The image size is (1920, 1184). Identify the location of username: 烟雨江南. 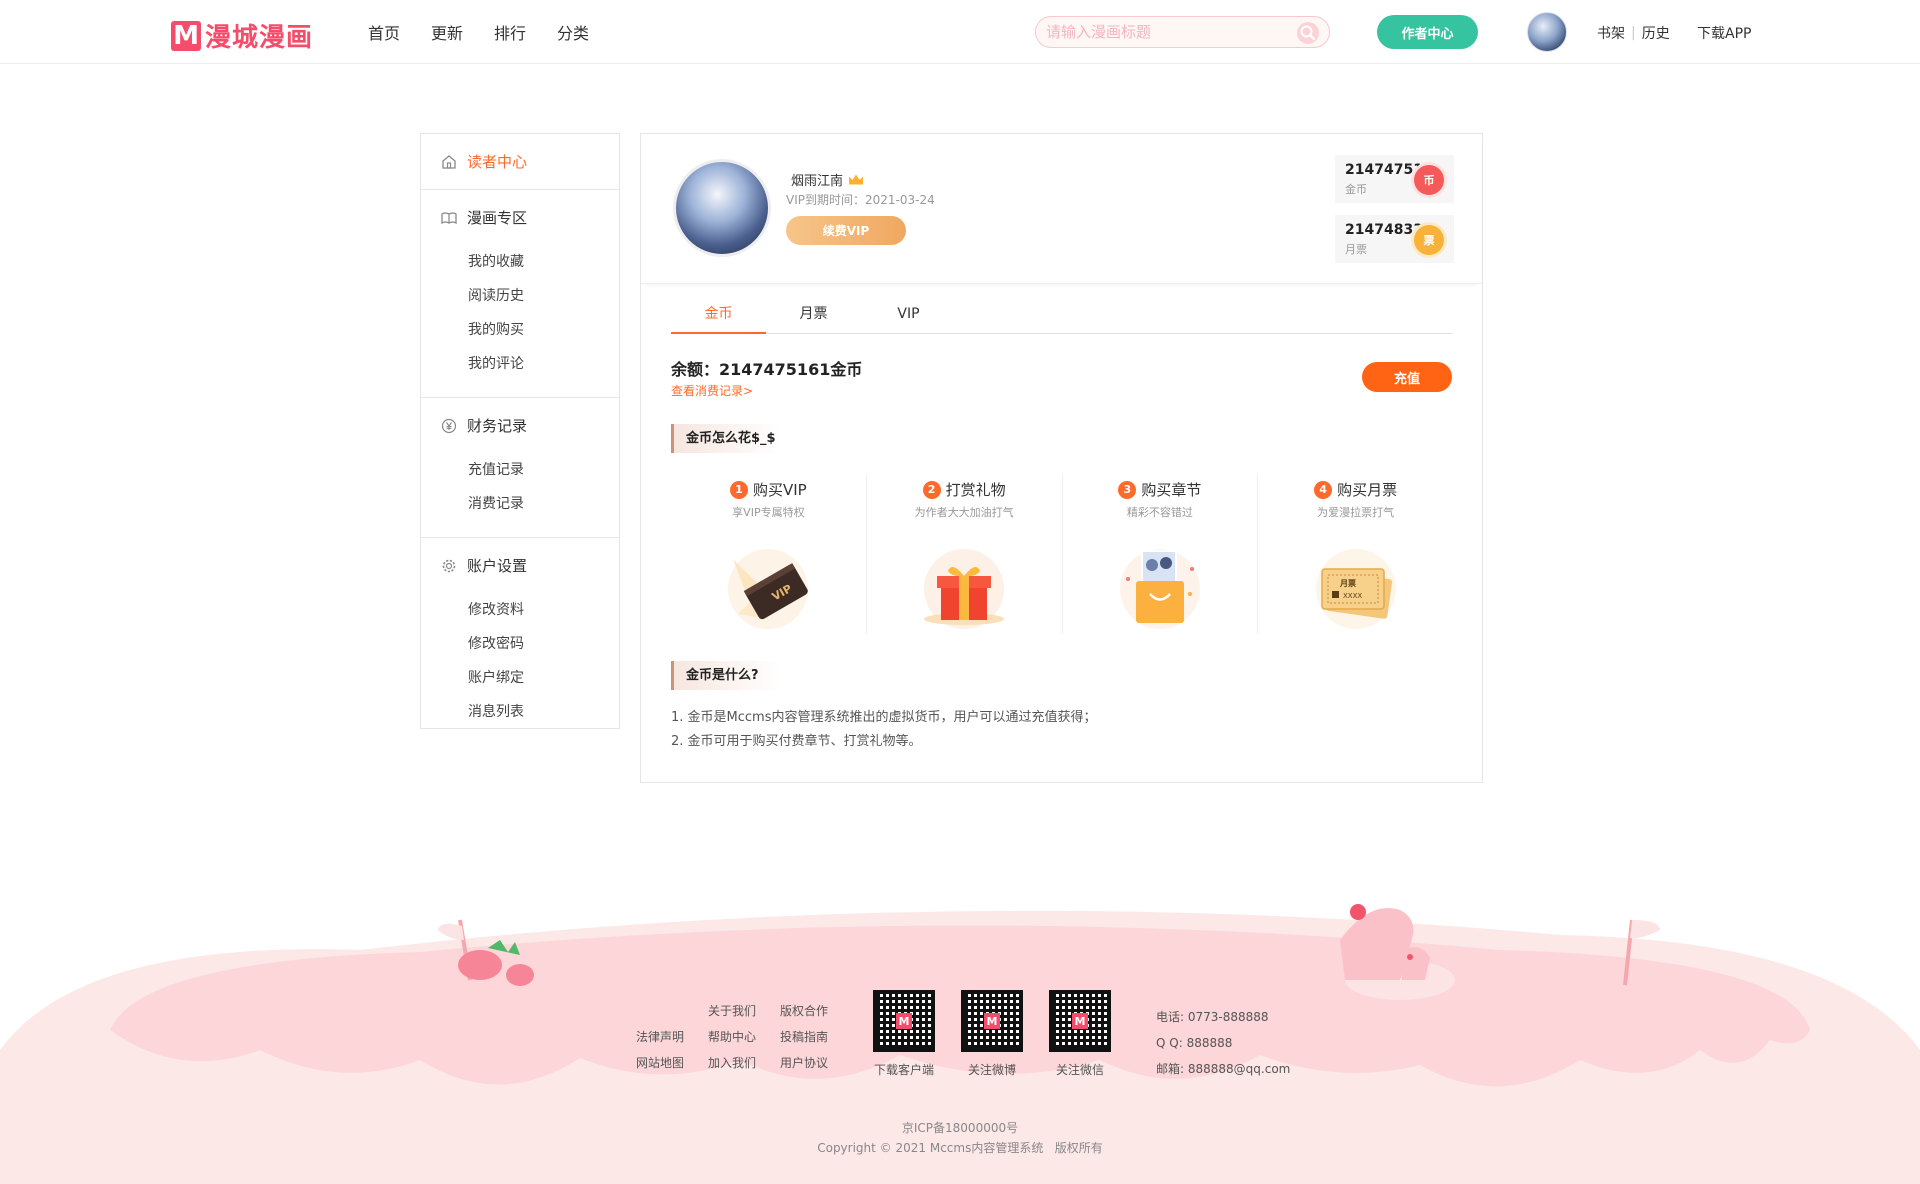
(827, 179).